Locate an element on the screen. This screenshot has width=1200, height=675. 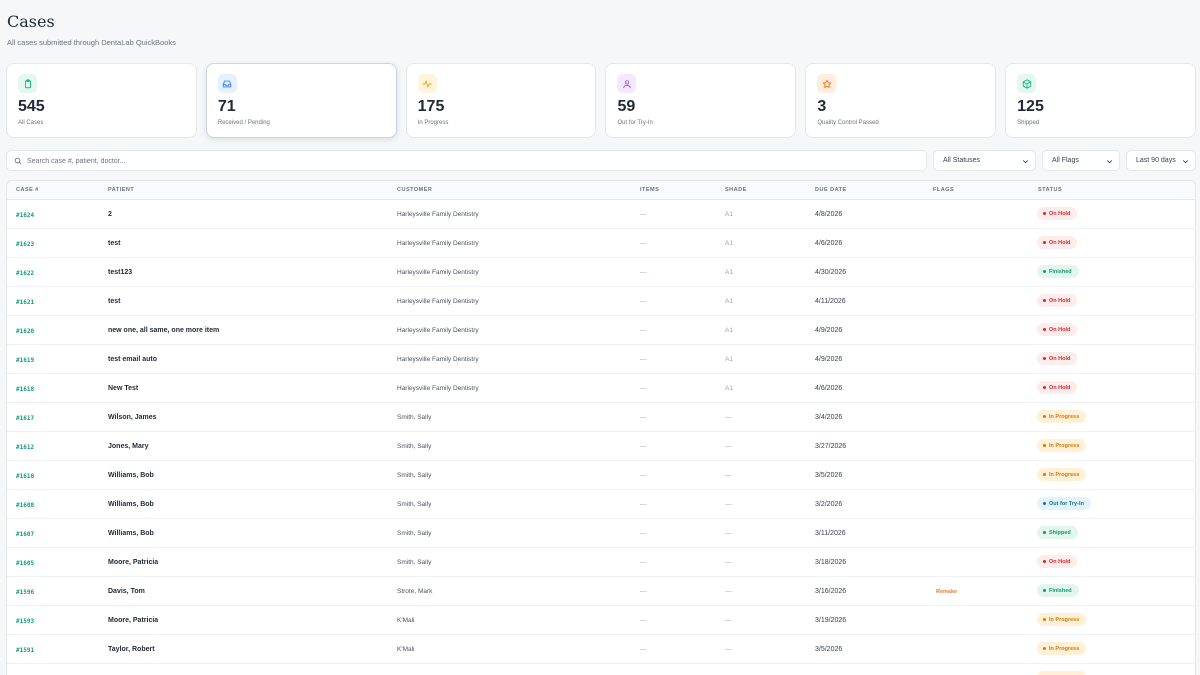
customer-name: Strote, Mark is located at coordinates (415, 591).